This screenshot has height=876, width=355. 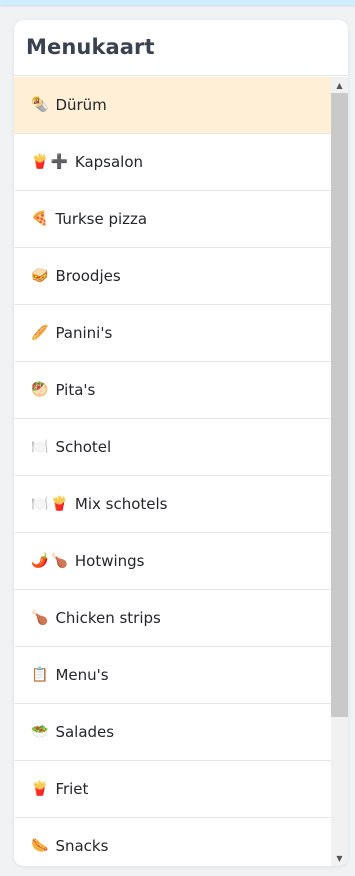 What do you see at coordinates (82, 675) in the screenshot?
I see `menu-item-label: Menu's` at bounding box center [82, 675].